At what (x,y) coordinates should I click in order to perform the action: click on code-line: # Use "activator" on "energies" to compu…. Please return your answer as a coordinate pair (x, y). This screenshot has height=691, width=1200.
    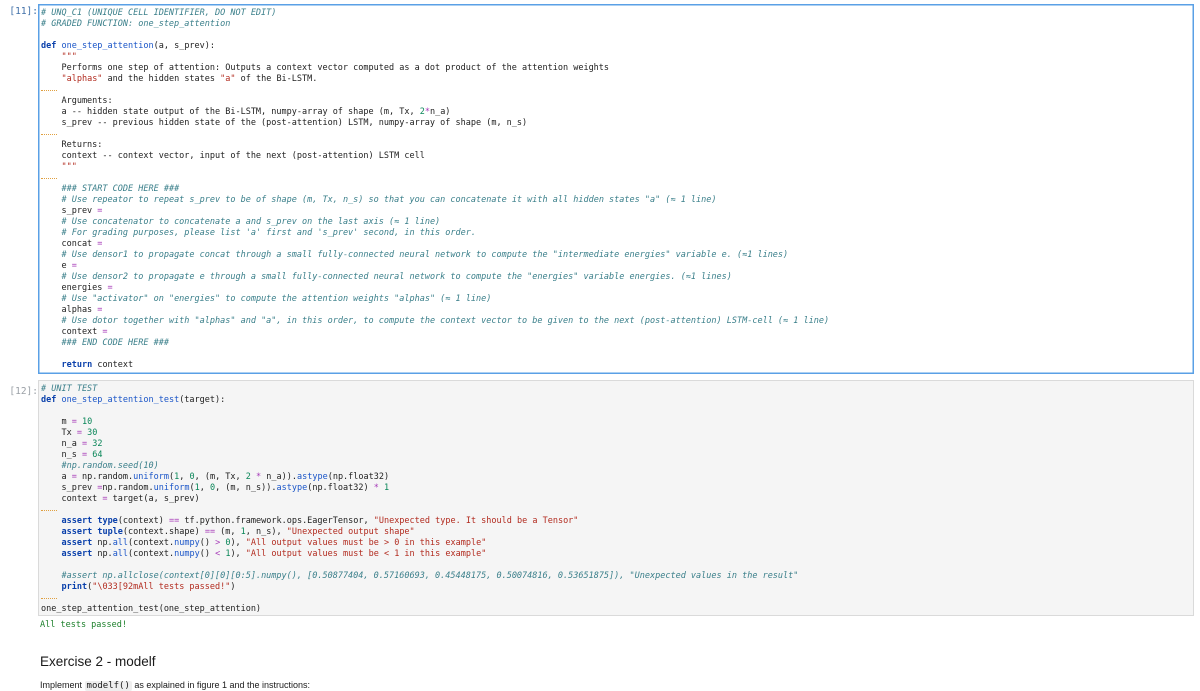
    Looking at the image, I should click on (276, 299).